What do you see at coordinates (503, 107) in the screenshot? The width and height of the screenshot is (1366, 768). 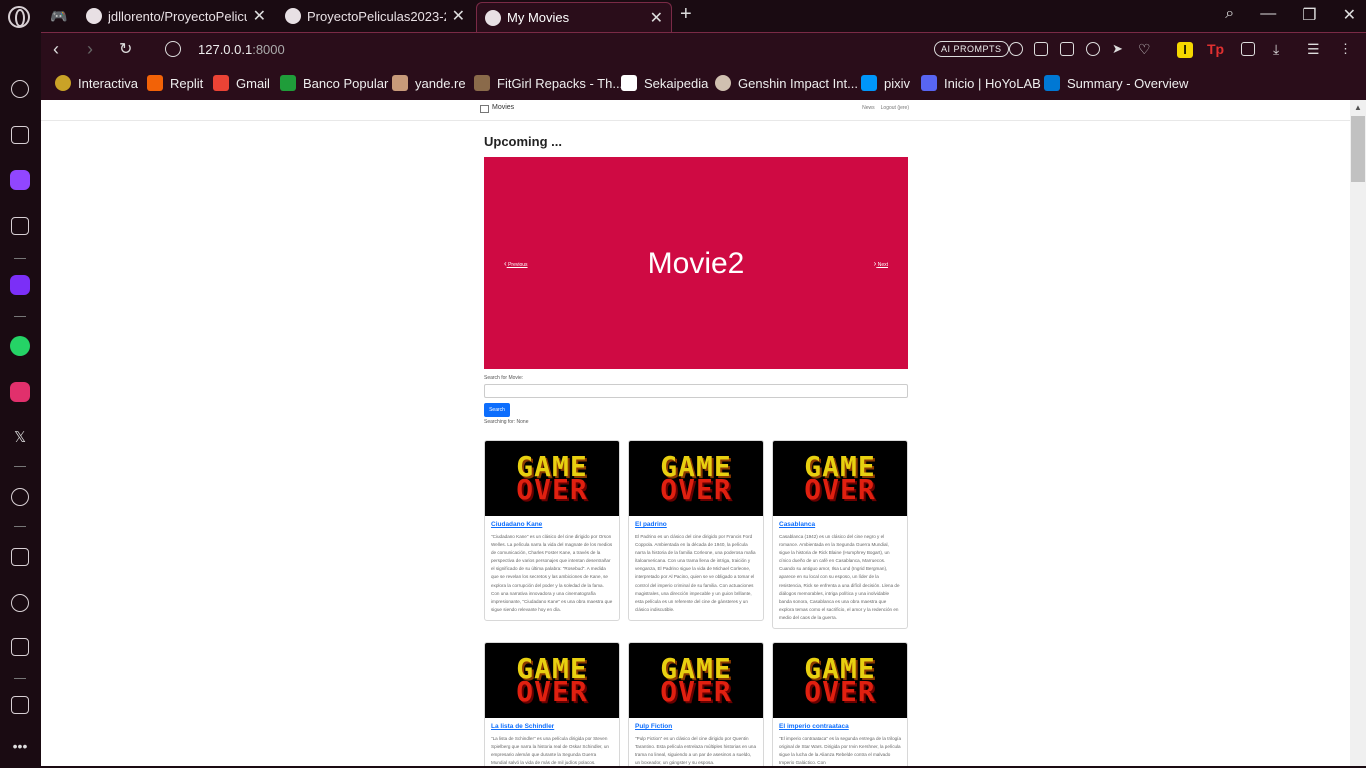 I see `brand-link: Movies` at bounding box center [503, 107].